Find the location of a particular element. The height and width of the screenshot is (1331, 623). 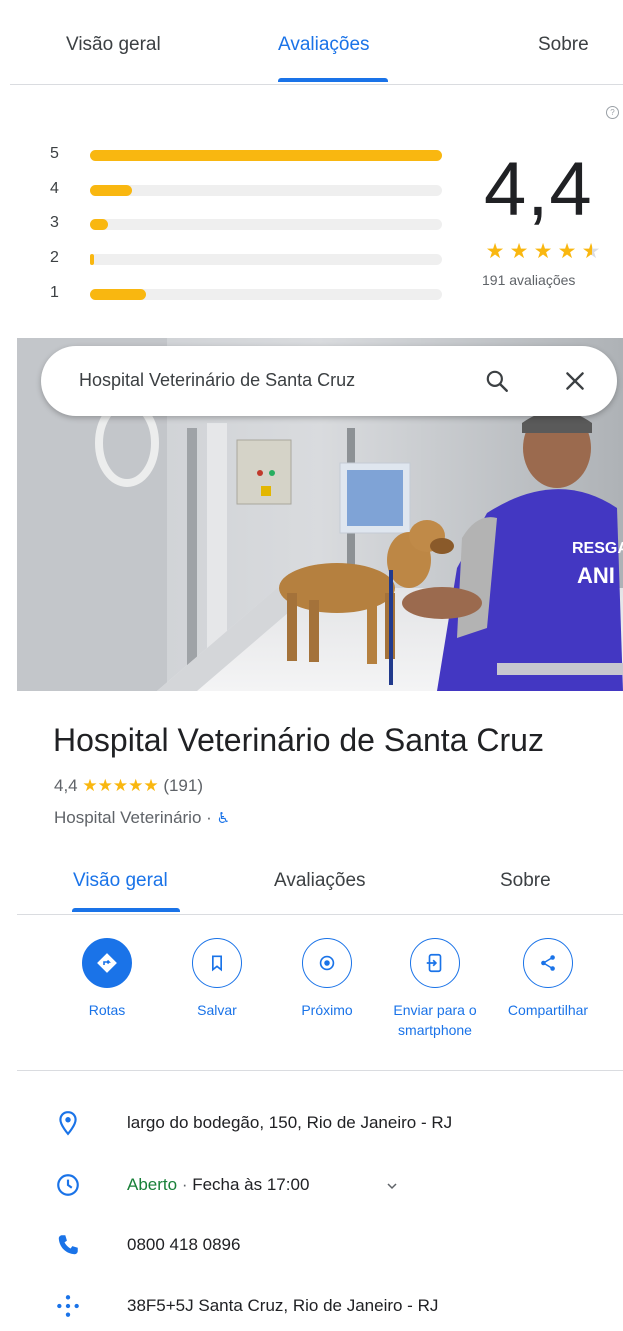

histogram-star-label: 5 is located at coordinates (54, 153).